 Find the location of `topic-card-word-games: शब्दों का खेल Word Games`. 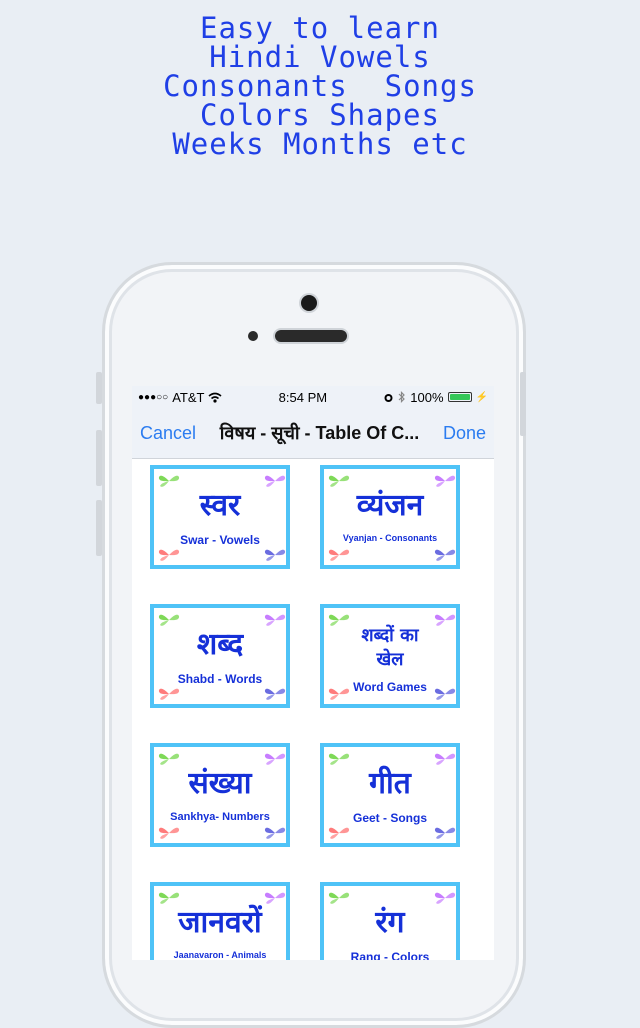

topic-card-word-games: शब्दों का खेल Word Games is located at coordinates (390, 656).